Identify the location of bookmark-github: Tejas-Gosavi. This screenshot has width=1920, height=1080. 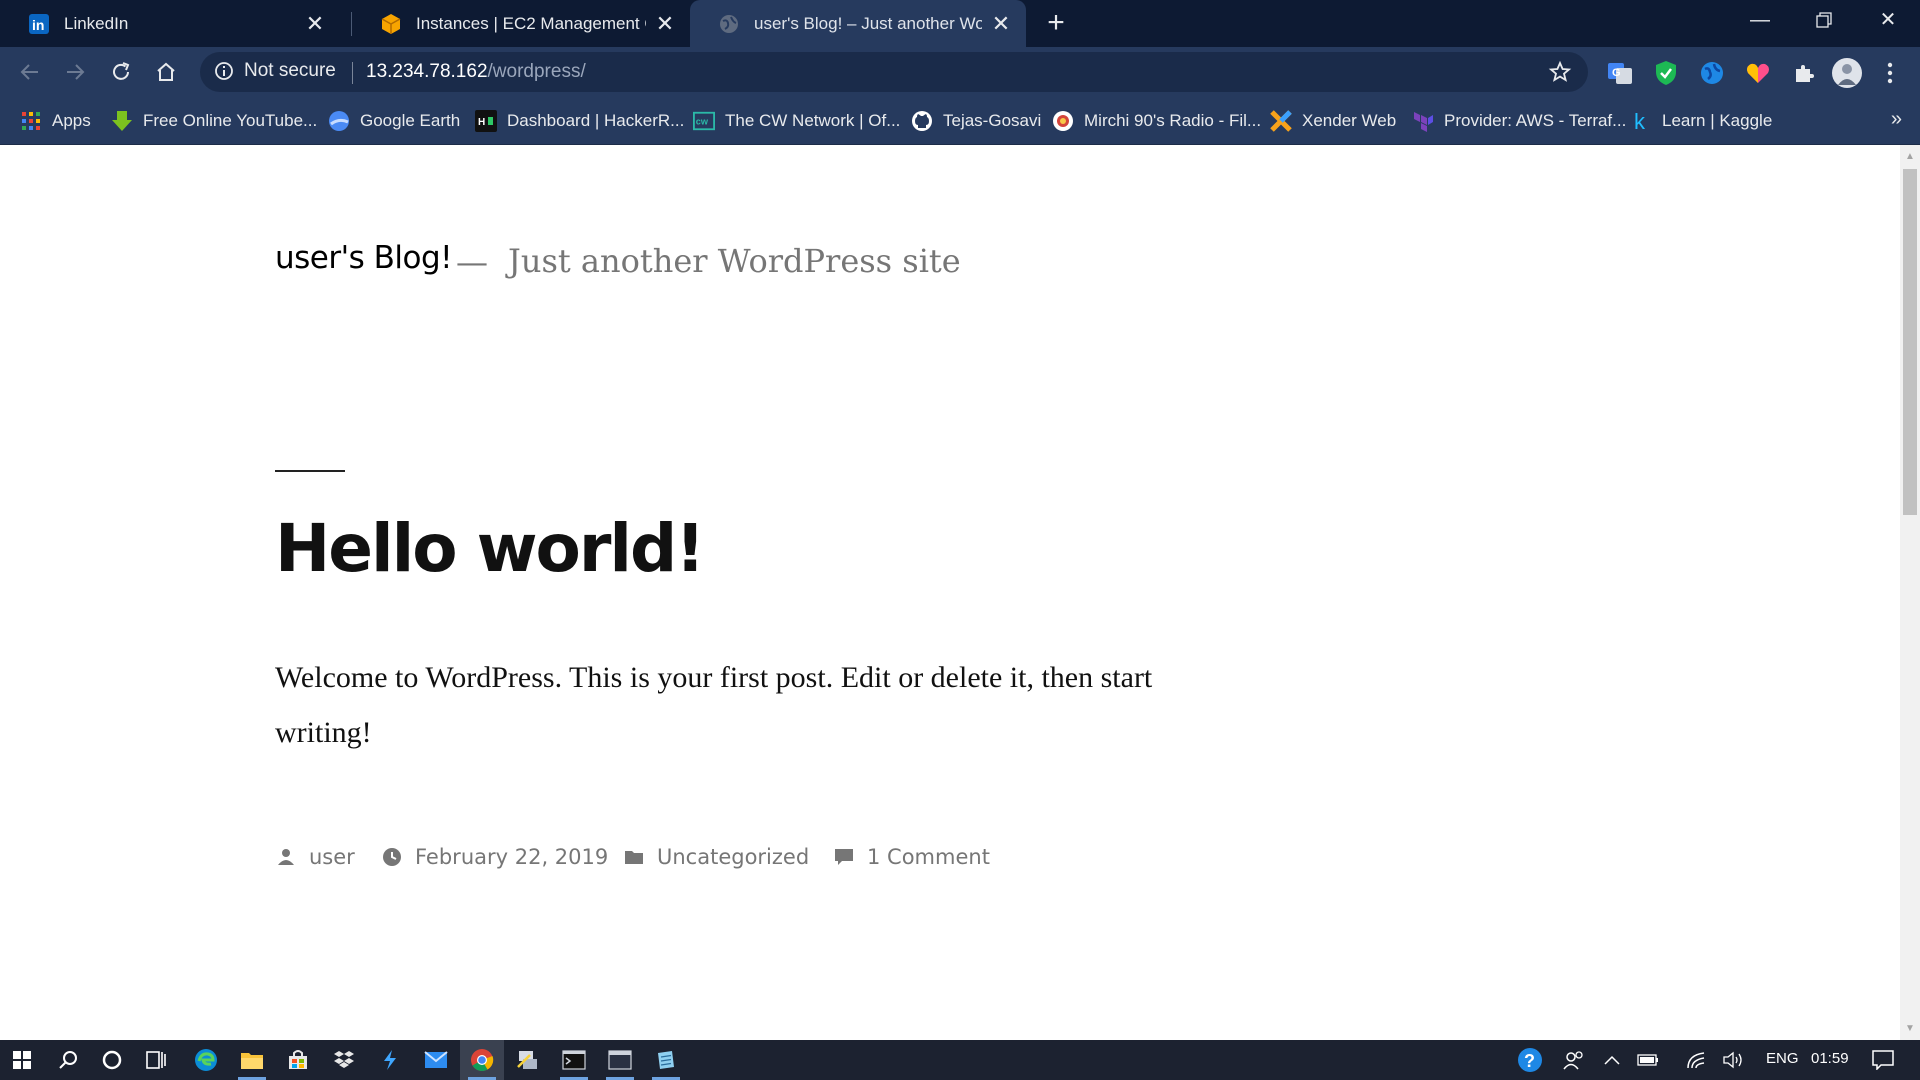
(976, 121).